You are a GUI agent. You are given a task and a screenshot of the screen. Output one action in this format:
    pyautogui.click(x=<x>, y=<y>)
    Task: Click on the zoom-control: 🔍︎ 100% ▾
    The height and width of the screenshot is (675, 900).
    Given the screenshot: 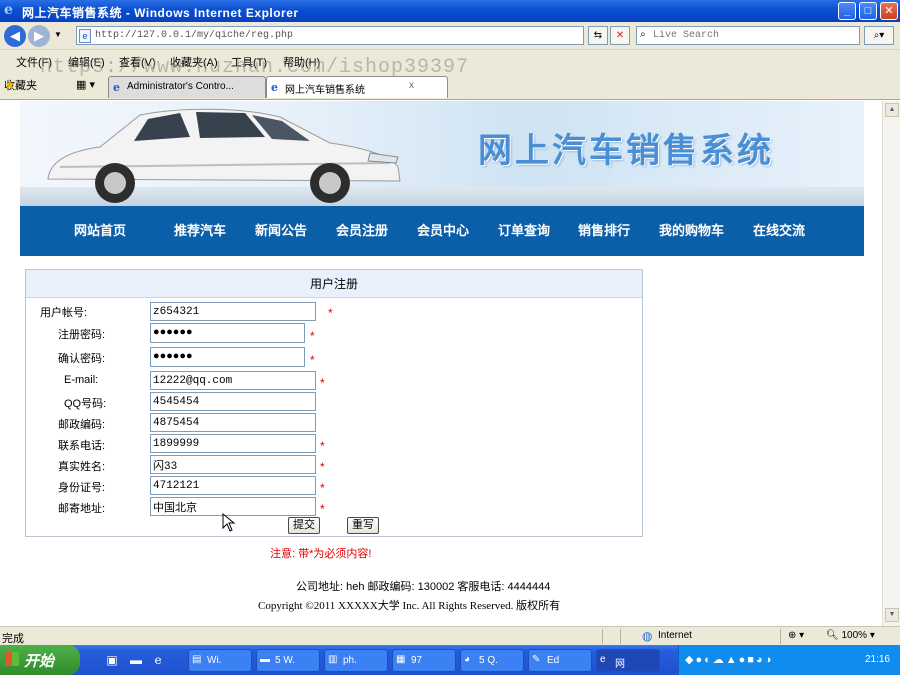 What is the action you would take?
    pyautogui.click(x=850, y=635)
    